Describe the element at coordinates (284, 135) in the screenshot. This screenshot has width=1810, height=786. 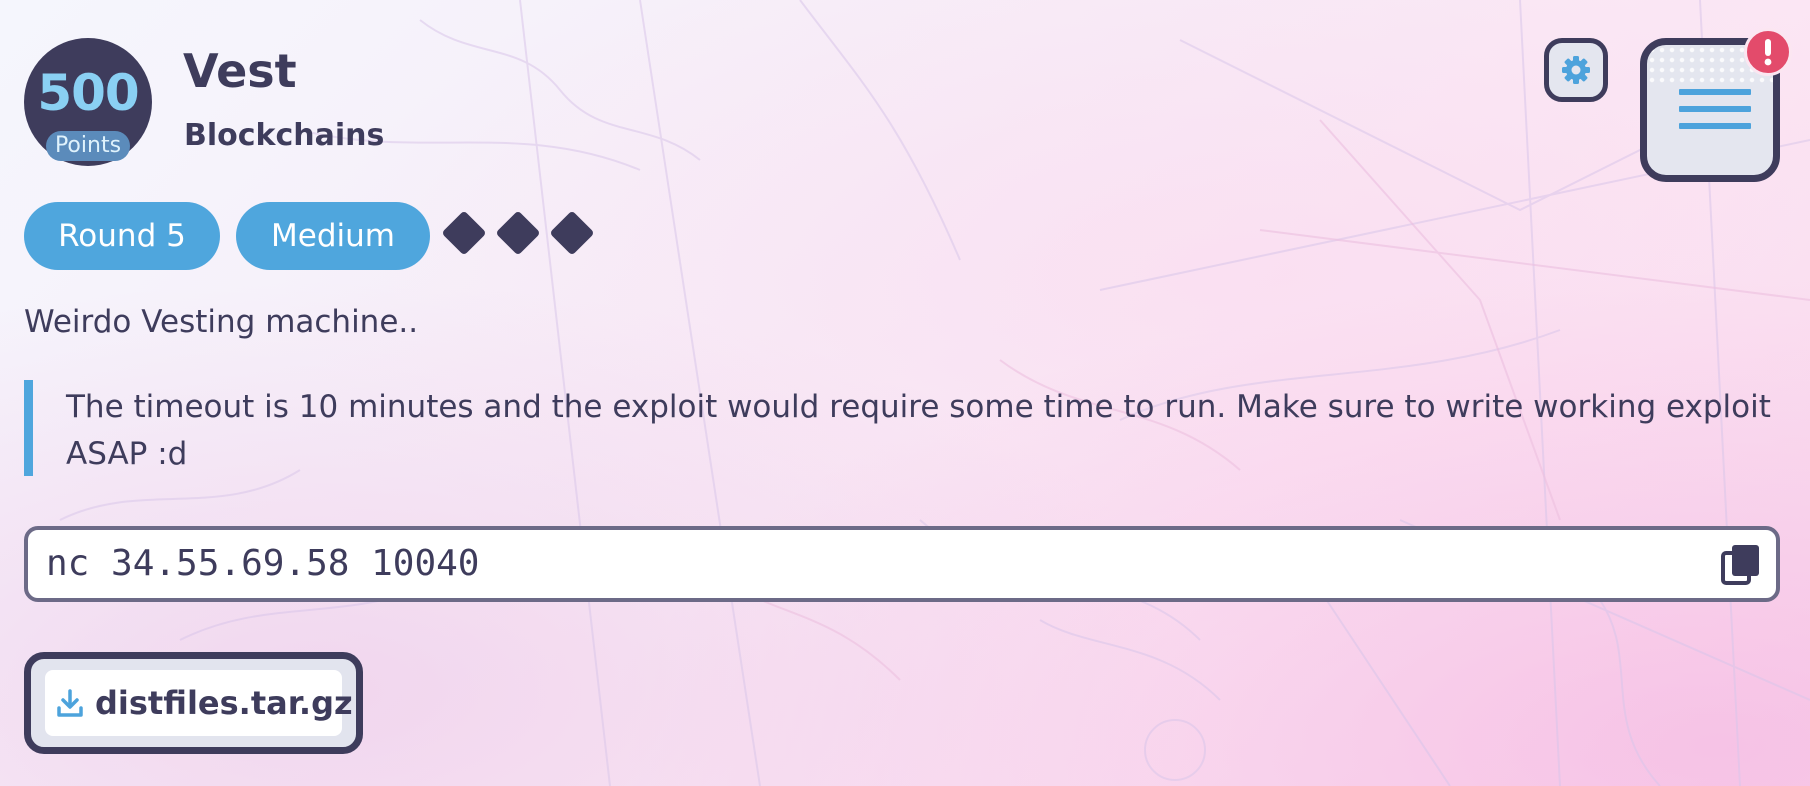
I see `challenge-category: Blockchains` at that location.